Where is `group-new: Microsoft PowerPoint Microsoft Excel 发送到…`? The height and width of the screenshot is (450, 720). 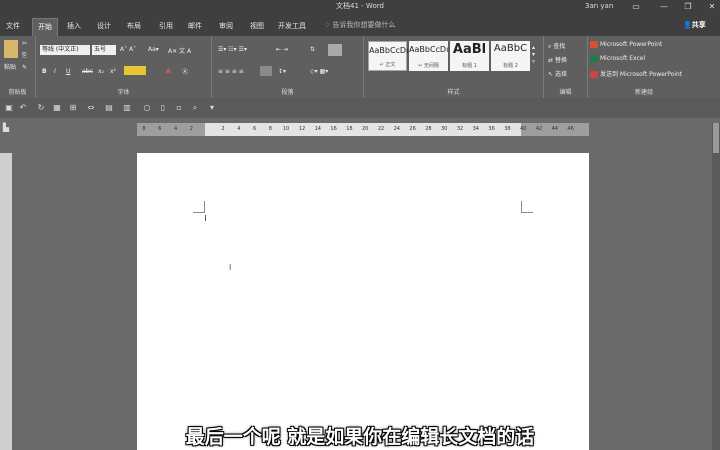 group-new: Microsoft PowerPoint Microsoft Excel 发送到… is located at coordinates (644, 67).